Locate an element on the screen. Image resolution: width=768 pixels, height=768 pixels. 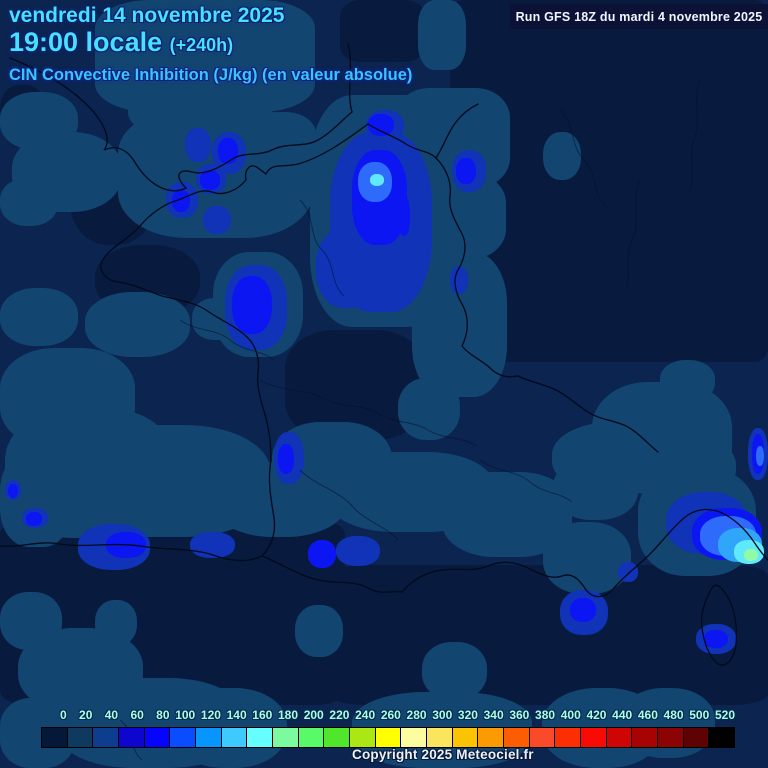
run-info-box: Run GFS 18Z du mardi 4 novembre 2025 is located at coordinates (639, 16).